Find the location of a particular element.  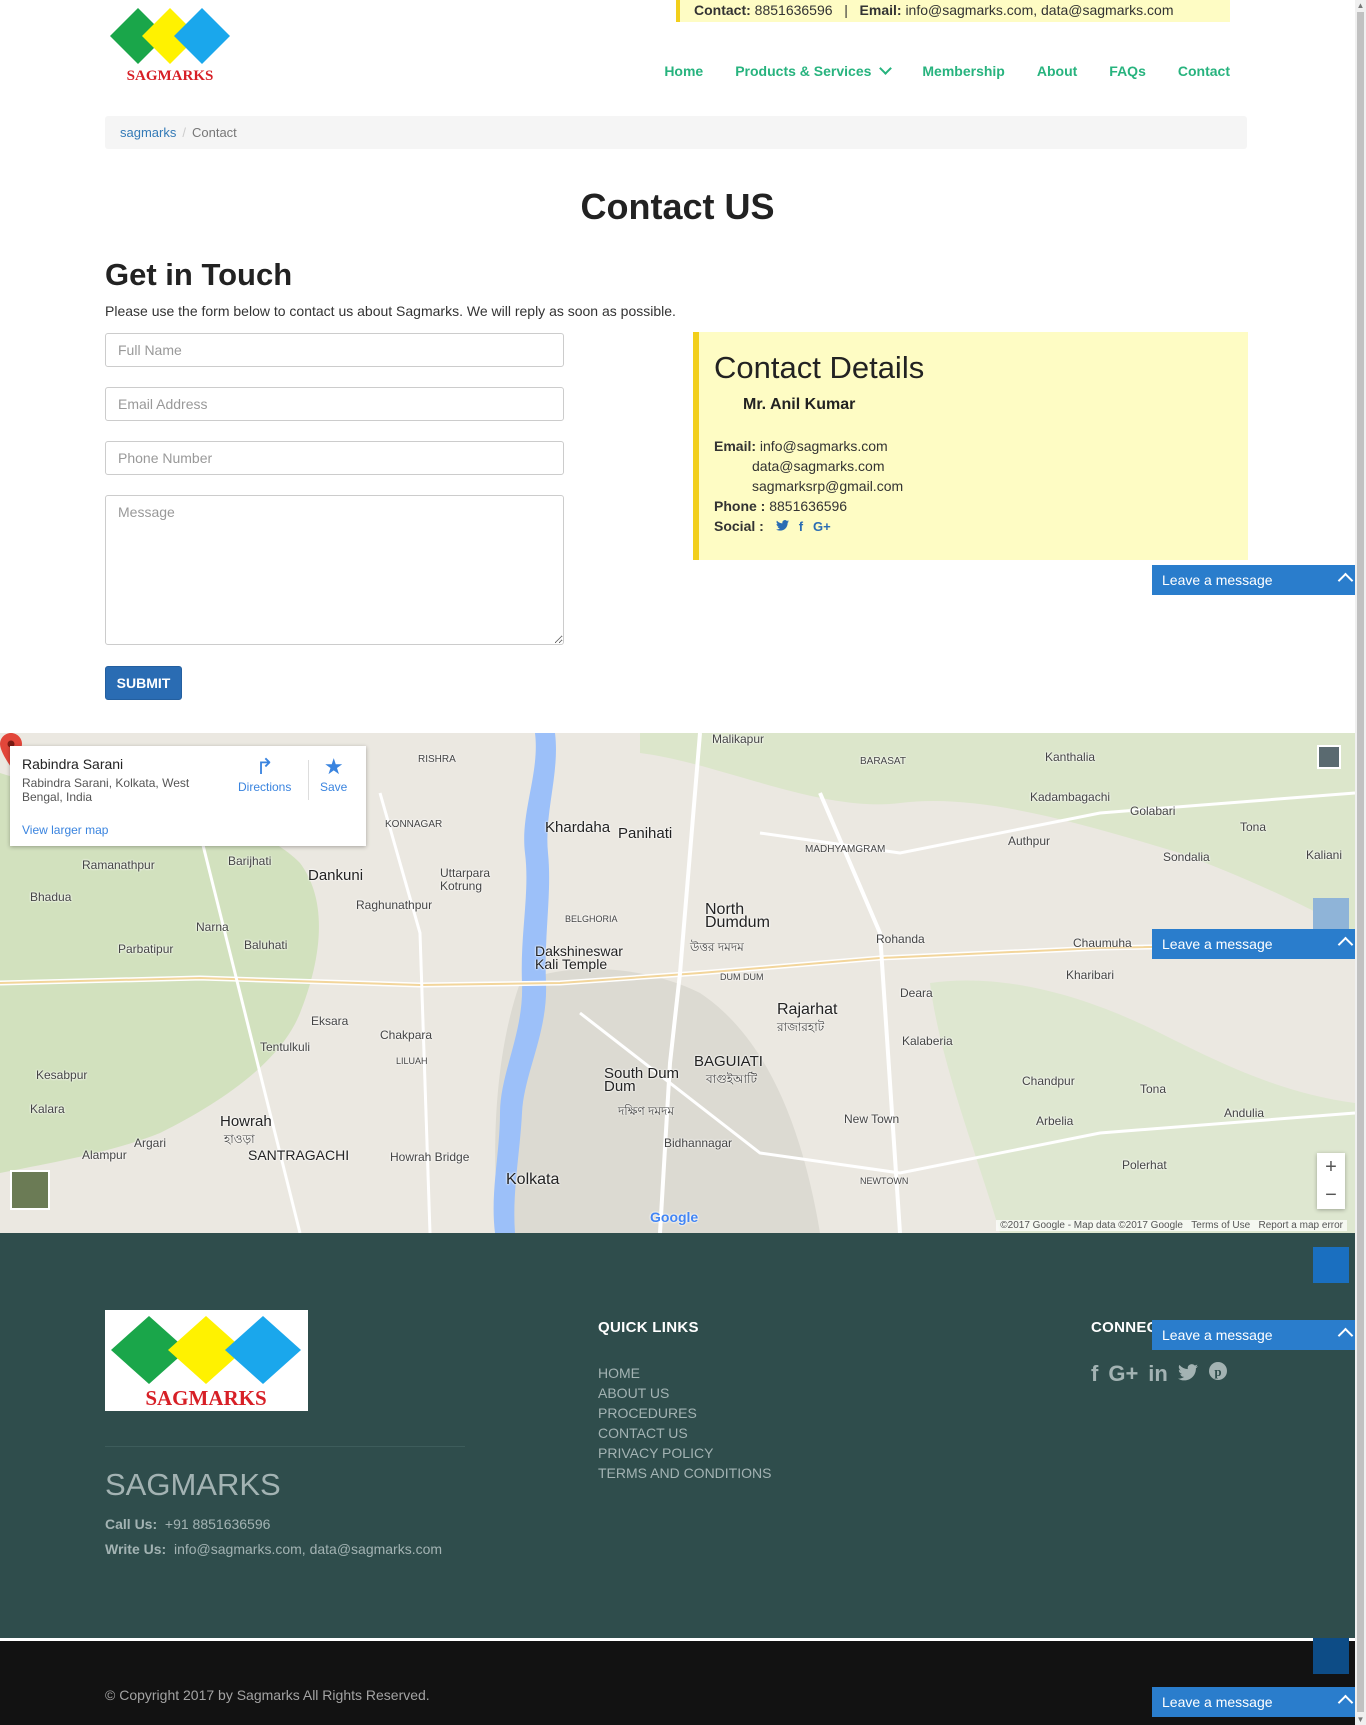

map-label-andulia: Andulia is located at coordinates (1244, 1113).